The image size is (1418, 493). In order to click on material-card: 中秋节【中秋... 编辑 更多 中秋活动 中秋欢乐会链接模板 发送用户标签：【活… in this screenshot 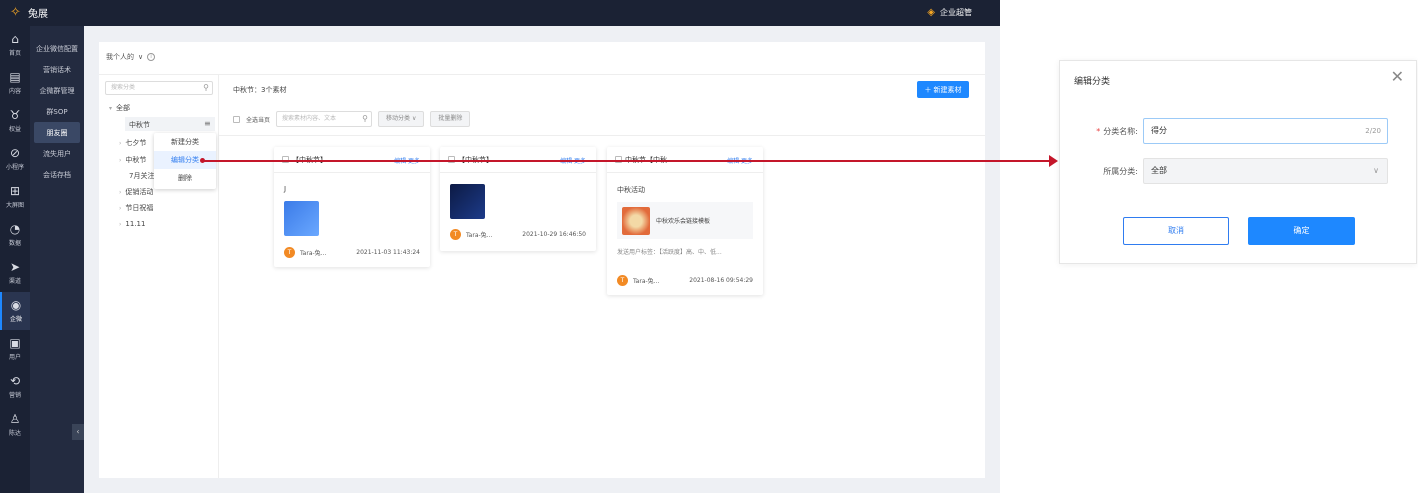, I will do `click(685, 221)`.